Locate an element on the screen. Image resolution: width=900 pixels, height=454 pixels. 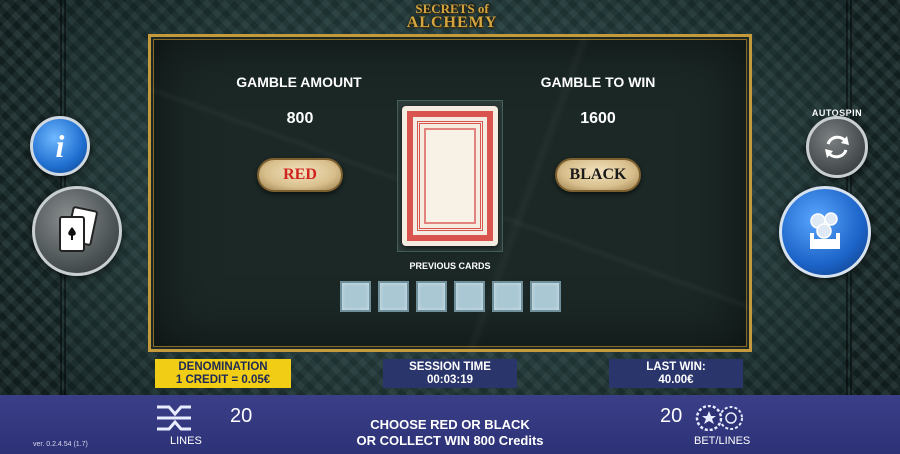
chips-icon is located at coordinates (720, 418).